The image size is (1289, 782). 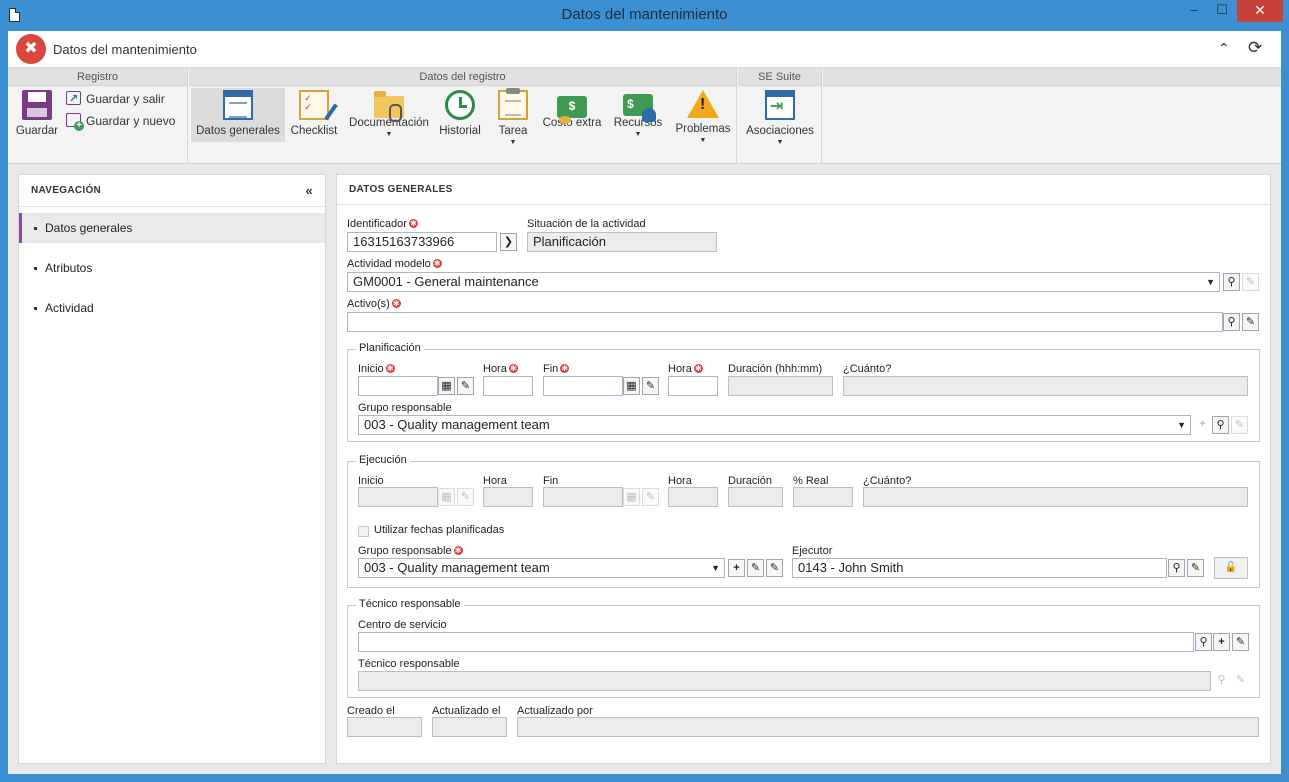 I want to click on save-exit-label: Guardar y salir, so click(x=125, y=99).